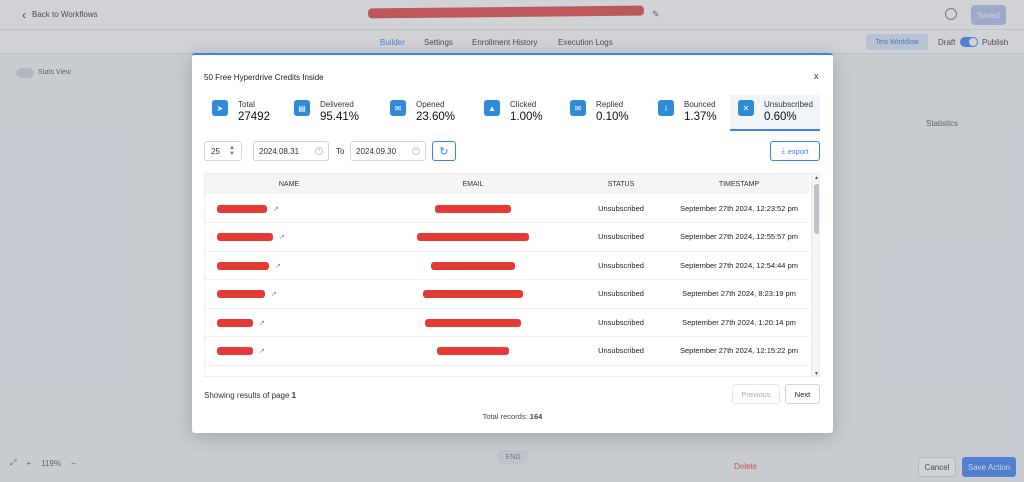  I want to click on results-prefix: Showing results of page, so click(247, 395).